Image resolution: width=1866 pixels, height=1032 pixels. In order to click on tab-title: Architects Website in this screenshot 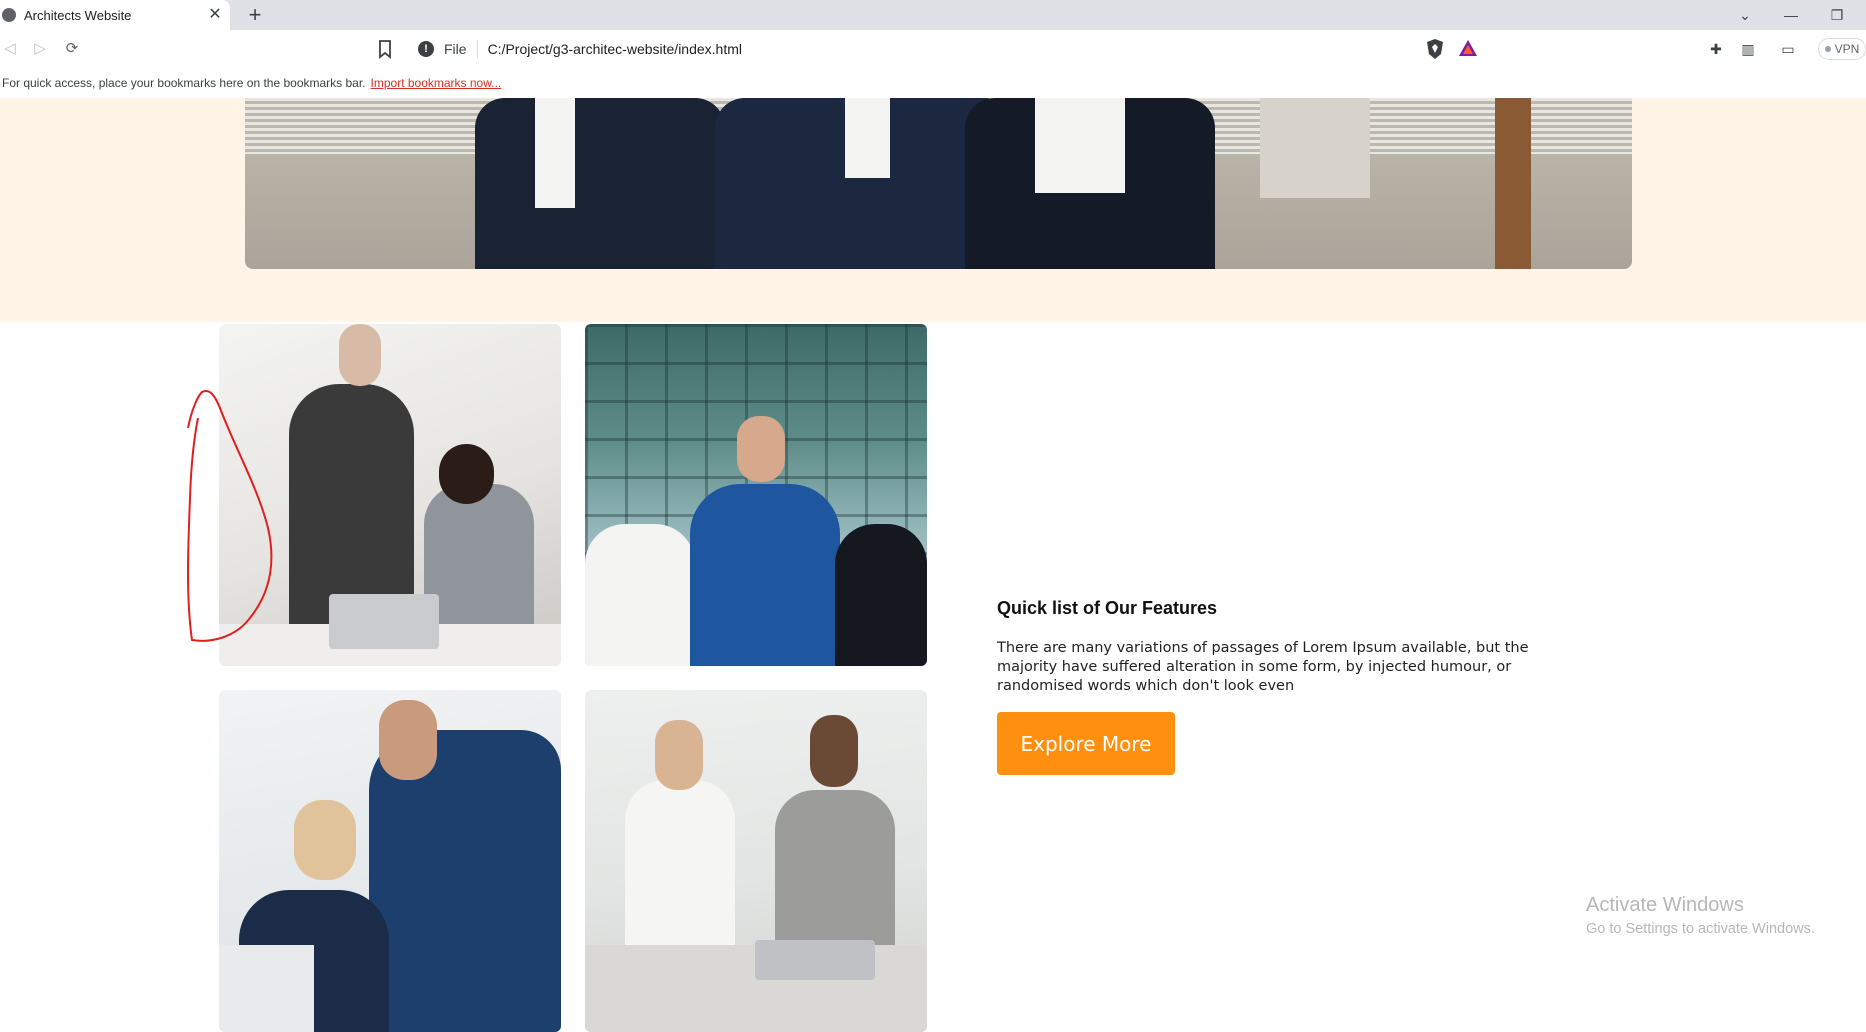, I will do `click(78, 15)`.